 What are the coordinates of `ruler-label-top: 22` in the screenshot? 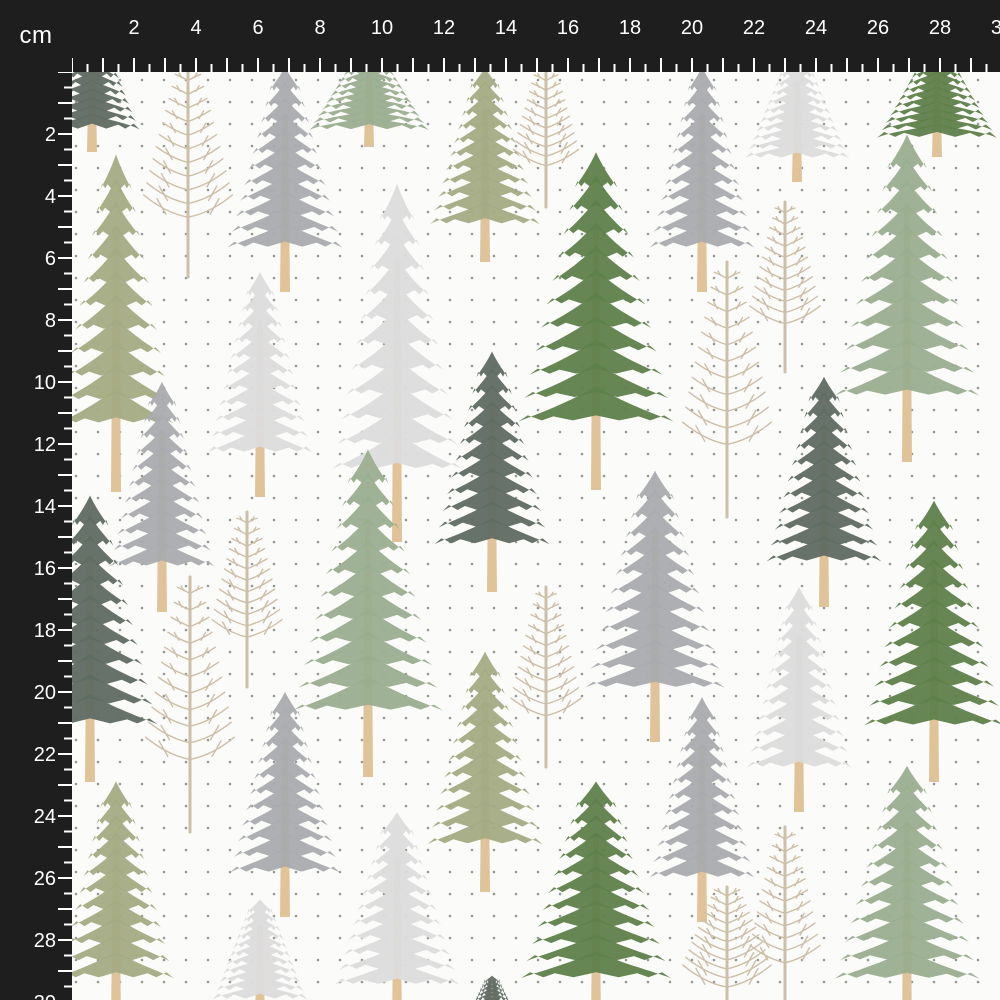 It's located at (754, 28).